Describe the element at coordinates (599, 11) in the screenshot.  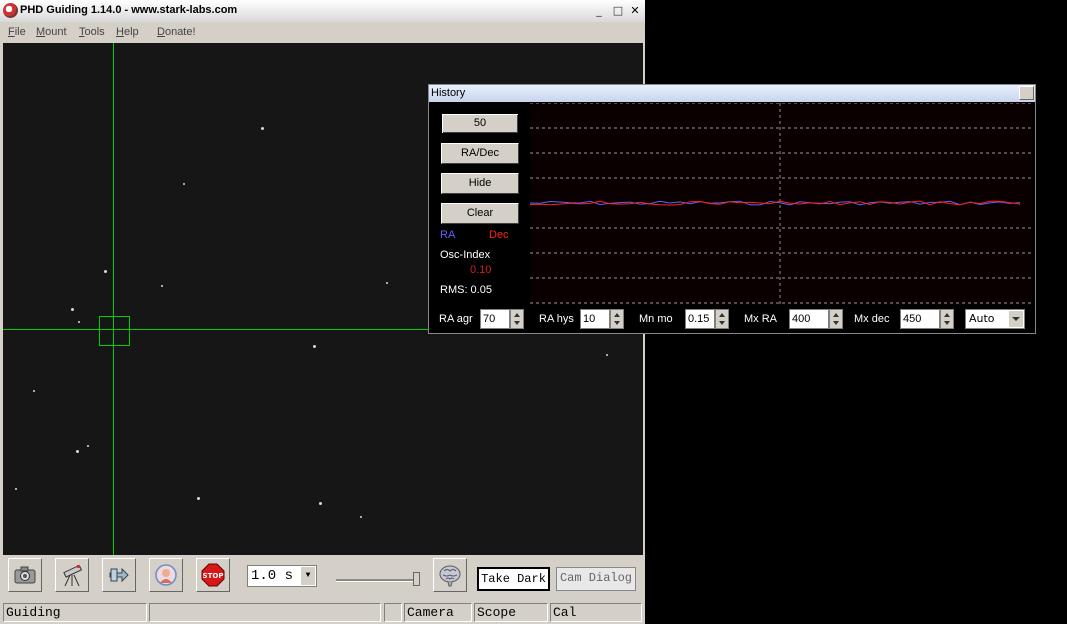
I see `minimize-button: _` at that location.